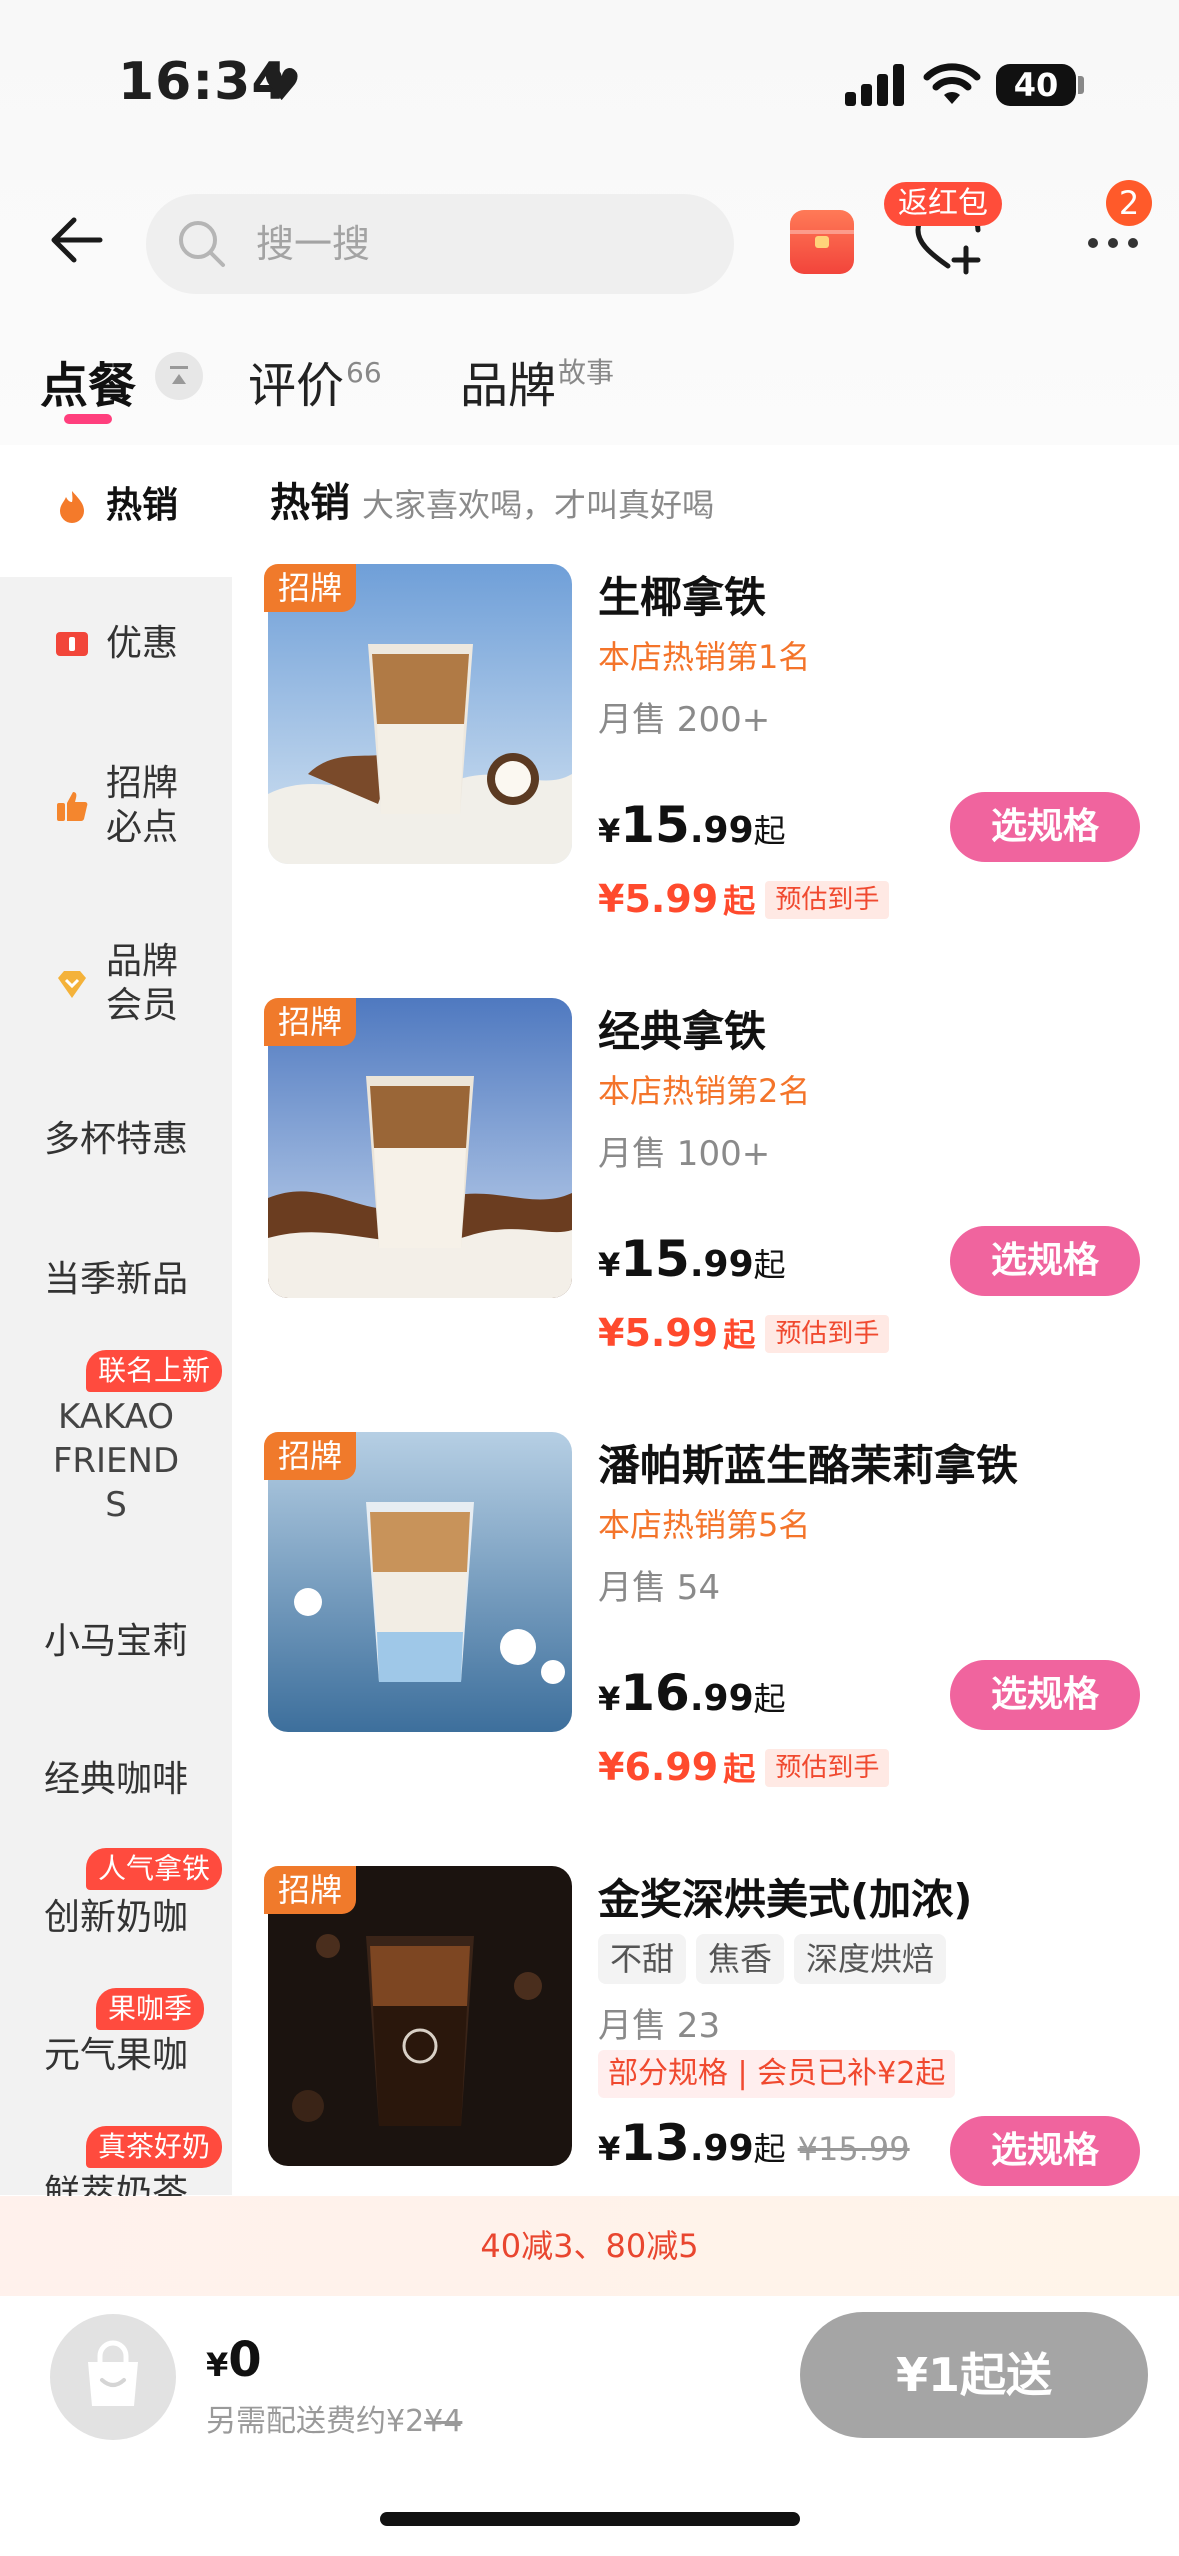 The width and height of the screenshot is (1179, 2556). Describe the element at coordinates (943, 204) in the screenshot. I see `redpack-badge: 返红包` at that location.